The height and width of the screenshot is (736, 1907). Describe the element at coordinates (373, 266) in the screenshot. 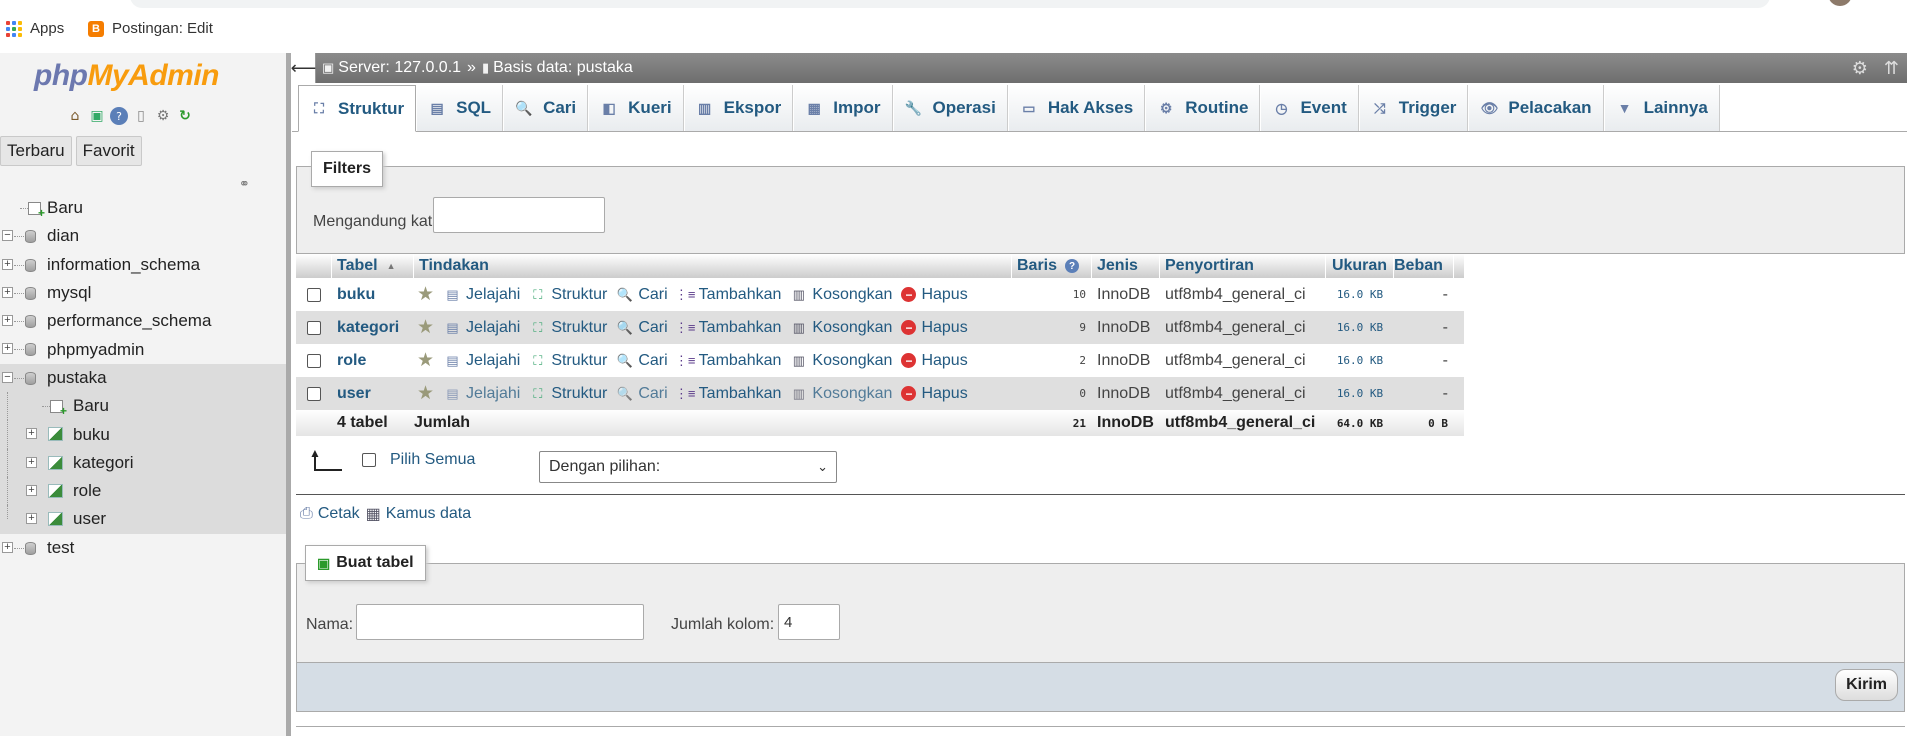

I see `column-header-tabel: Tabel ▲` at that location.